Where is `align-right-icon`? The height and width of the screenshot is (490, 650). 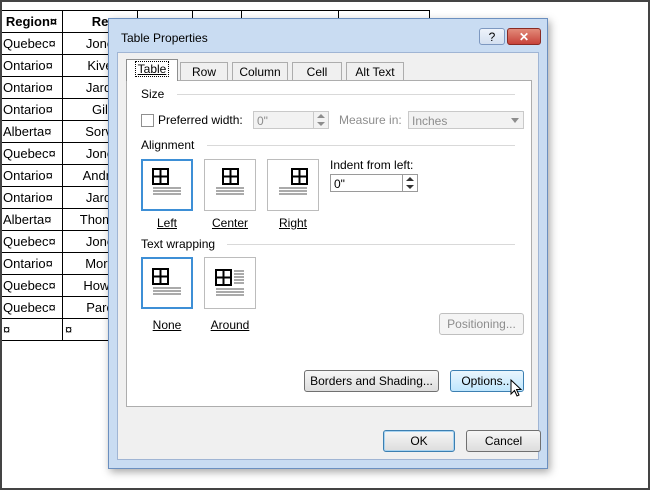 align-right-icon is located at coordinates (293, 181).